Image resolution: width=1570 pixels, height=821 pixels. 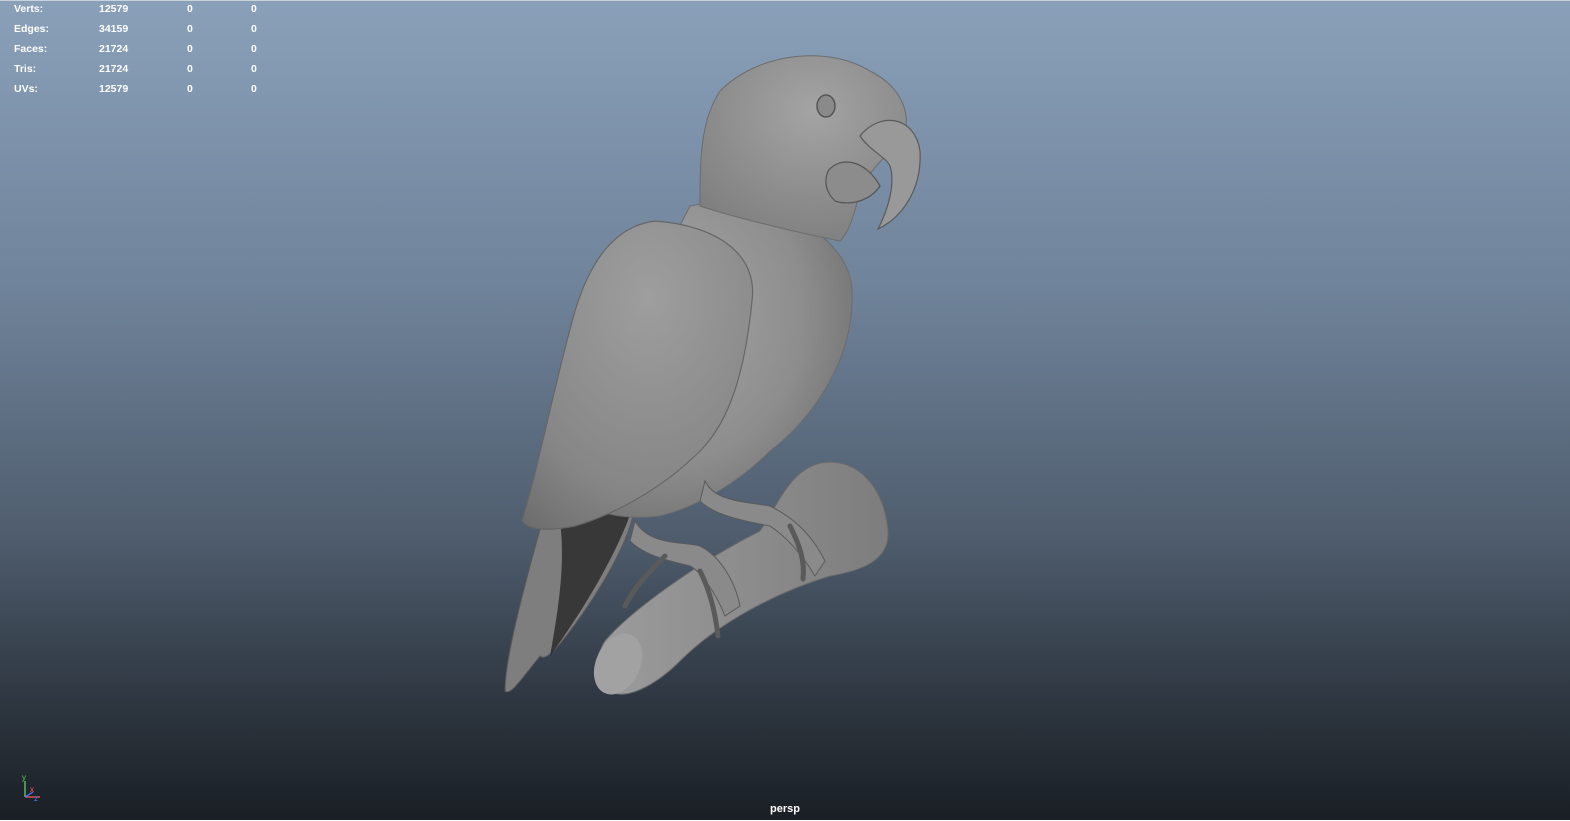 I want to click on axis-gizmo-icon: y x z, so click(x=31, y=787).